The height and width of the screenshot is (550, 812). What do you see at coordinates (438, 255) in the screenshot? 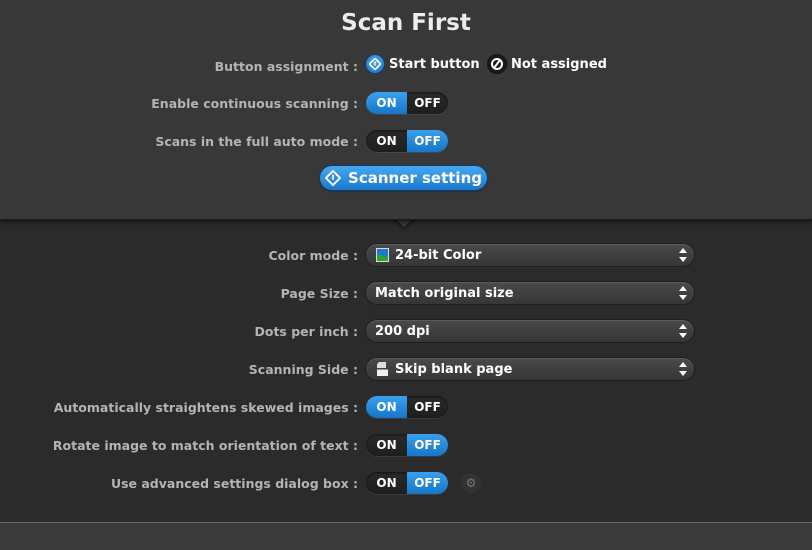
I see `color-mode-value: 24-bit Color` at bounding box center [438, 255].